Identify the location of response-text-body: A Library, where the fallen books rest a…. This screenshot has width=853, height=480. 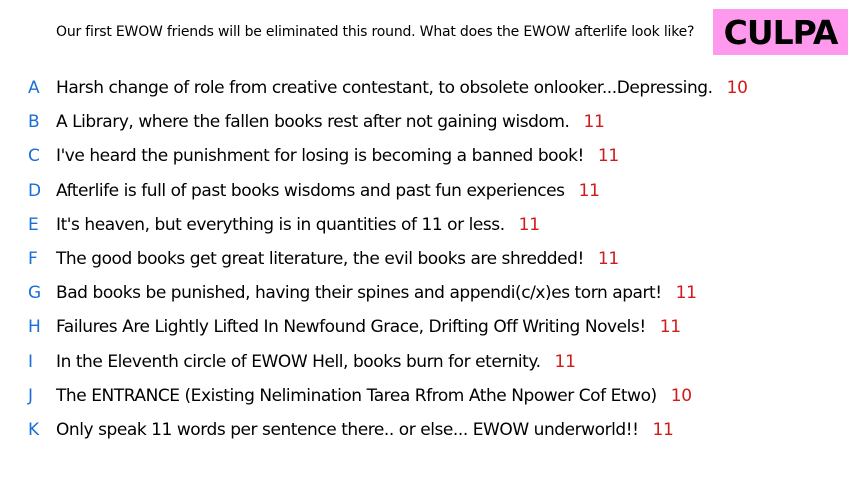
(313, 122).